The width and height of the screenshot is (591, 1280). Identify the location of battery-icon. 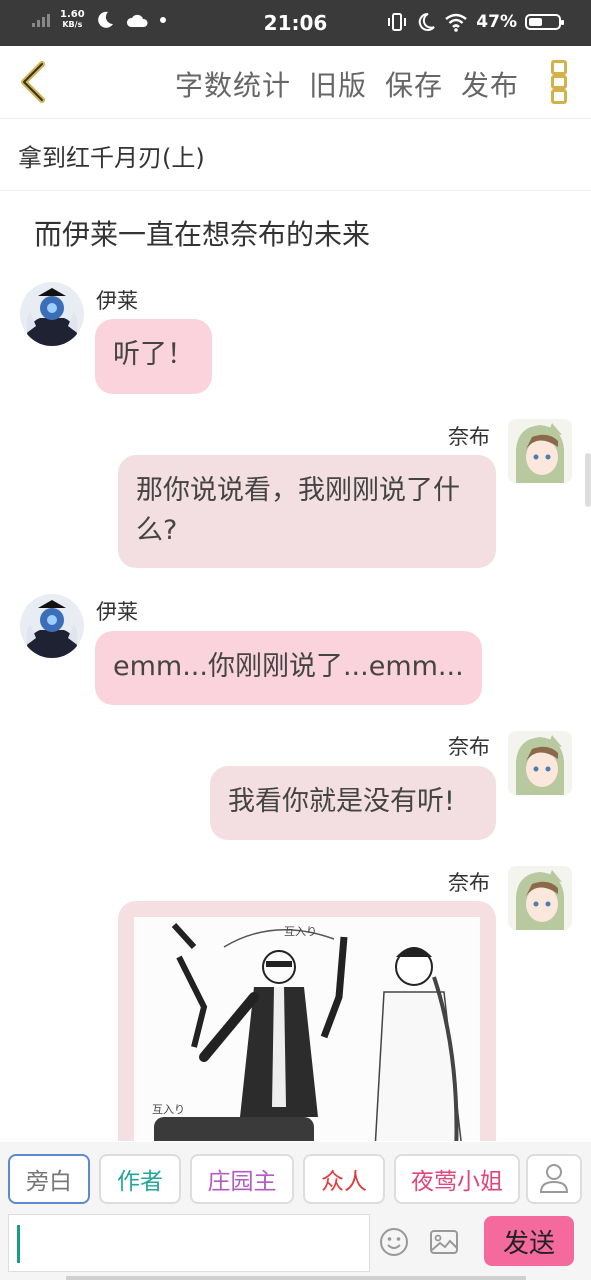
(544, 22).